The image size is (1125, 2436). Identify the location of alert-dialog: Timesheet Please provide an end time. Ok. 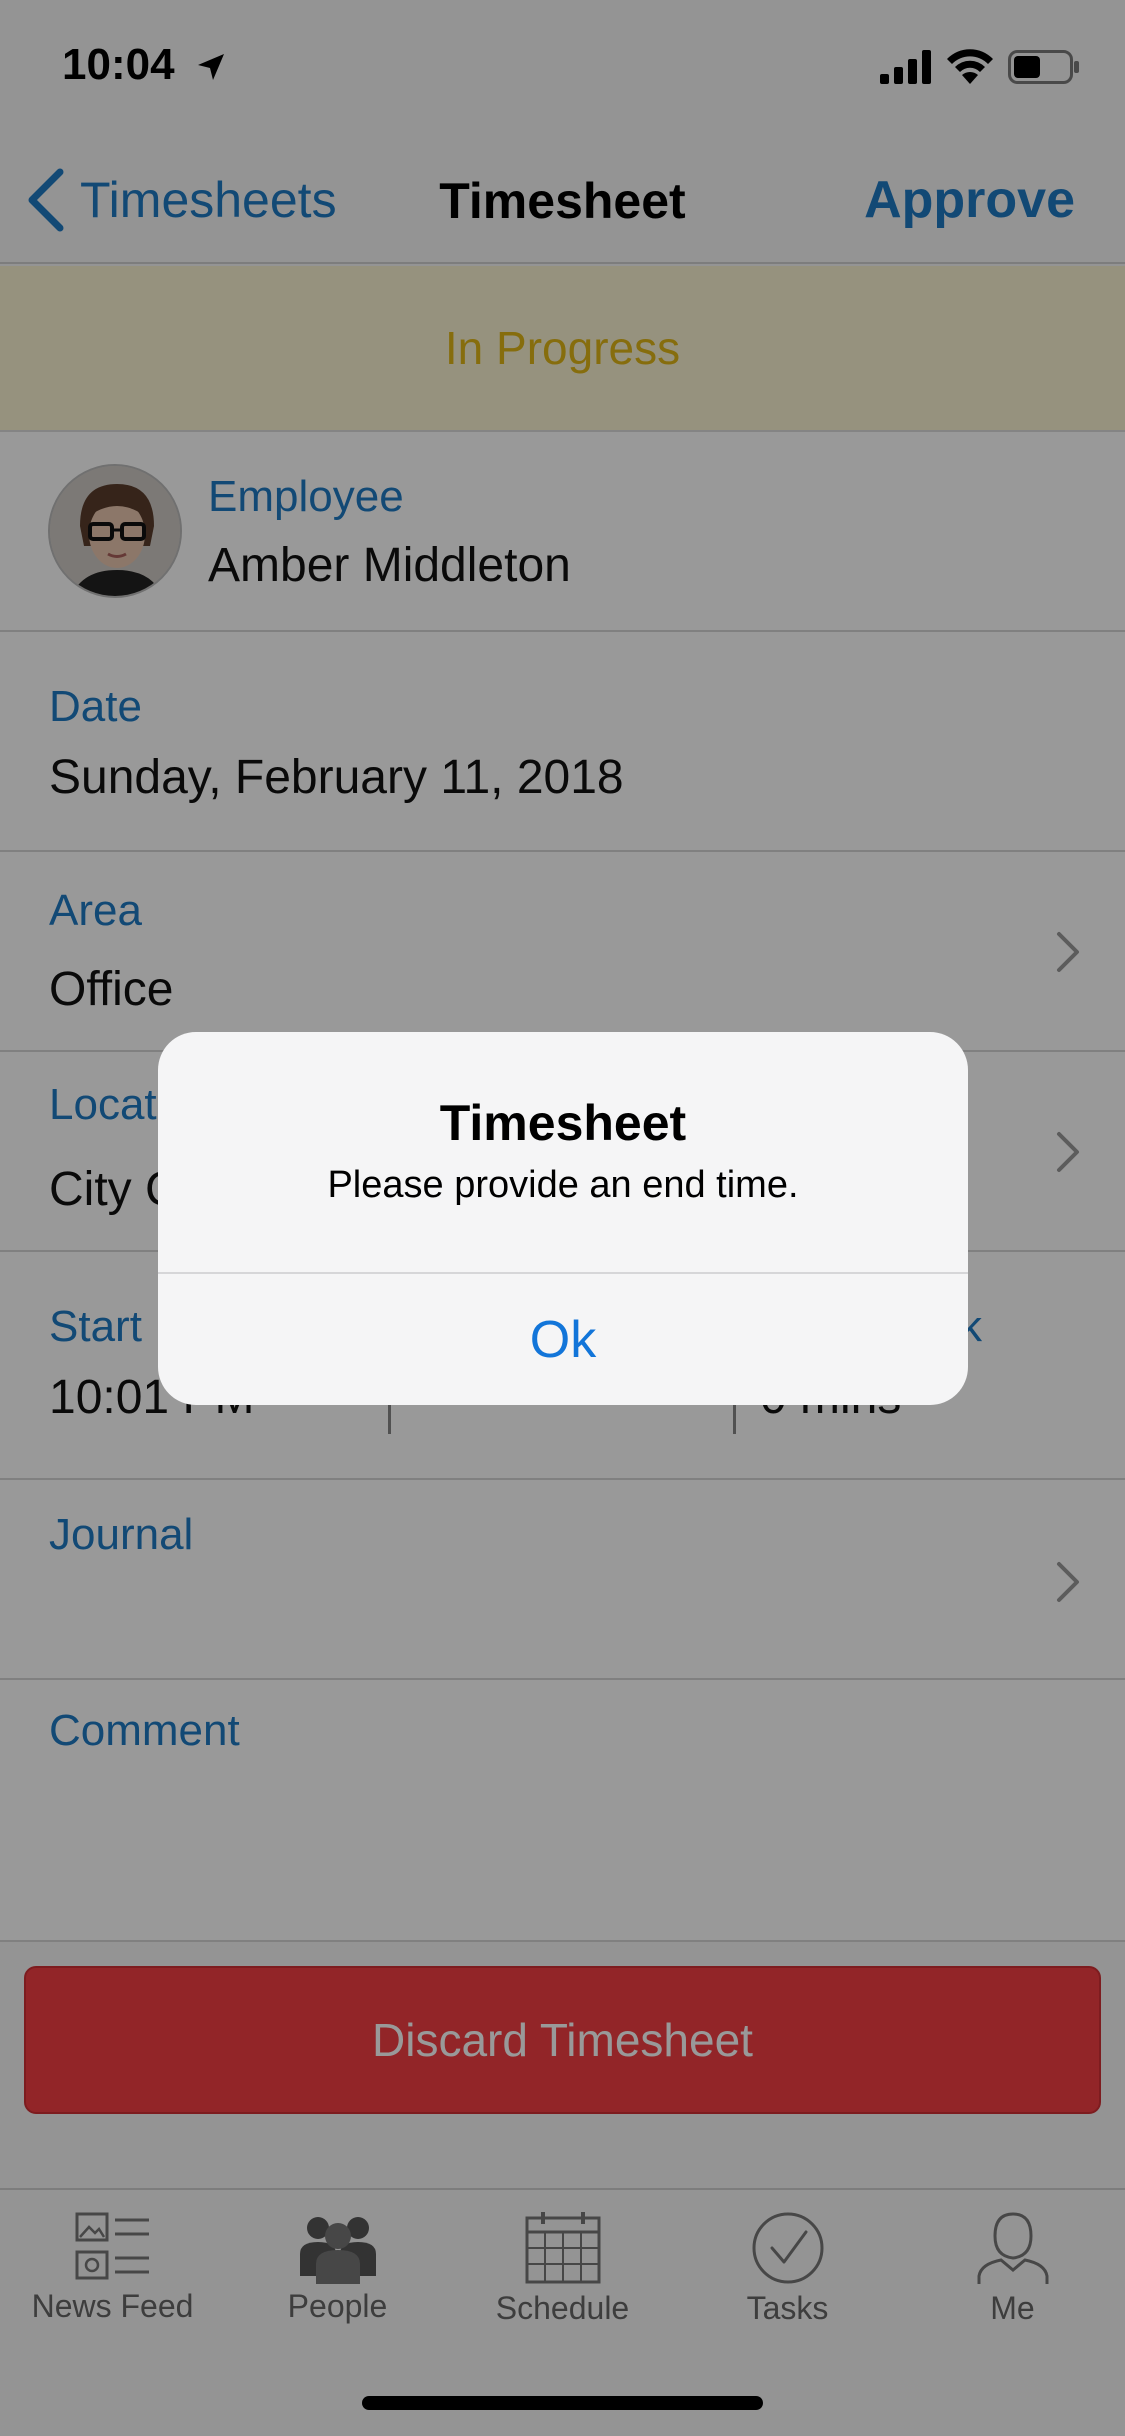
(563, 1218).